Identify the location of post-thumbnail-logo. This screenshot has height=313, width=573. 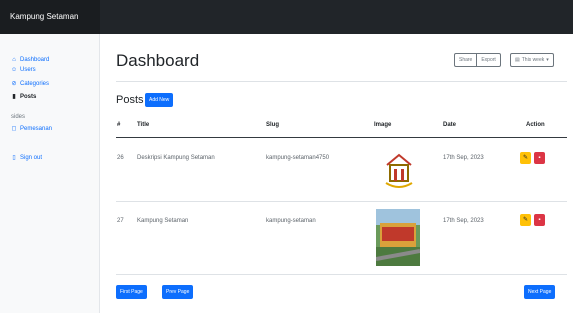
(399, 170).